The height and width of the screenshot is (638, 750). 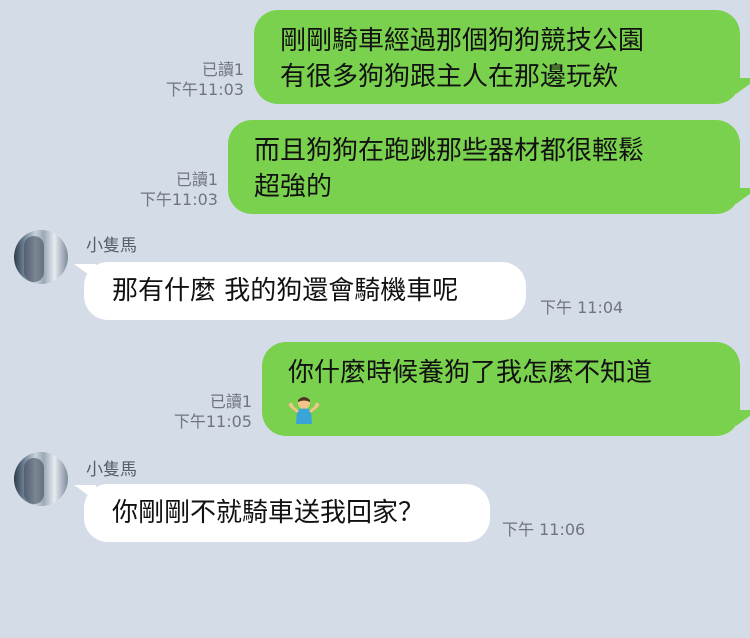 I want to click on outgoing-message-bubble: 你什麼時候養狗了我怎麼不知道, so click(x=501, y=389).